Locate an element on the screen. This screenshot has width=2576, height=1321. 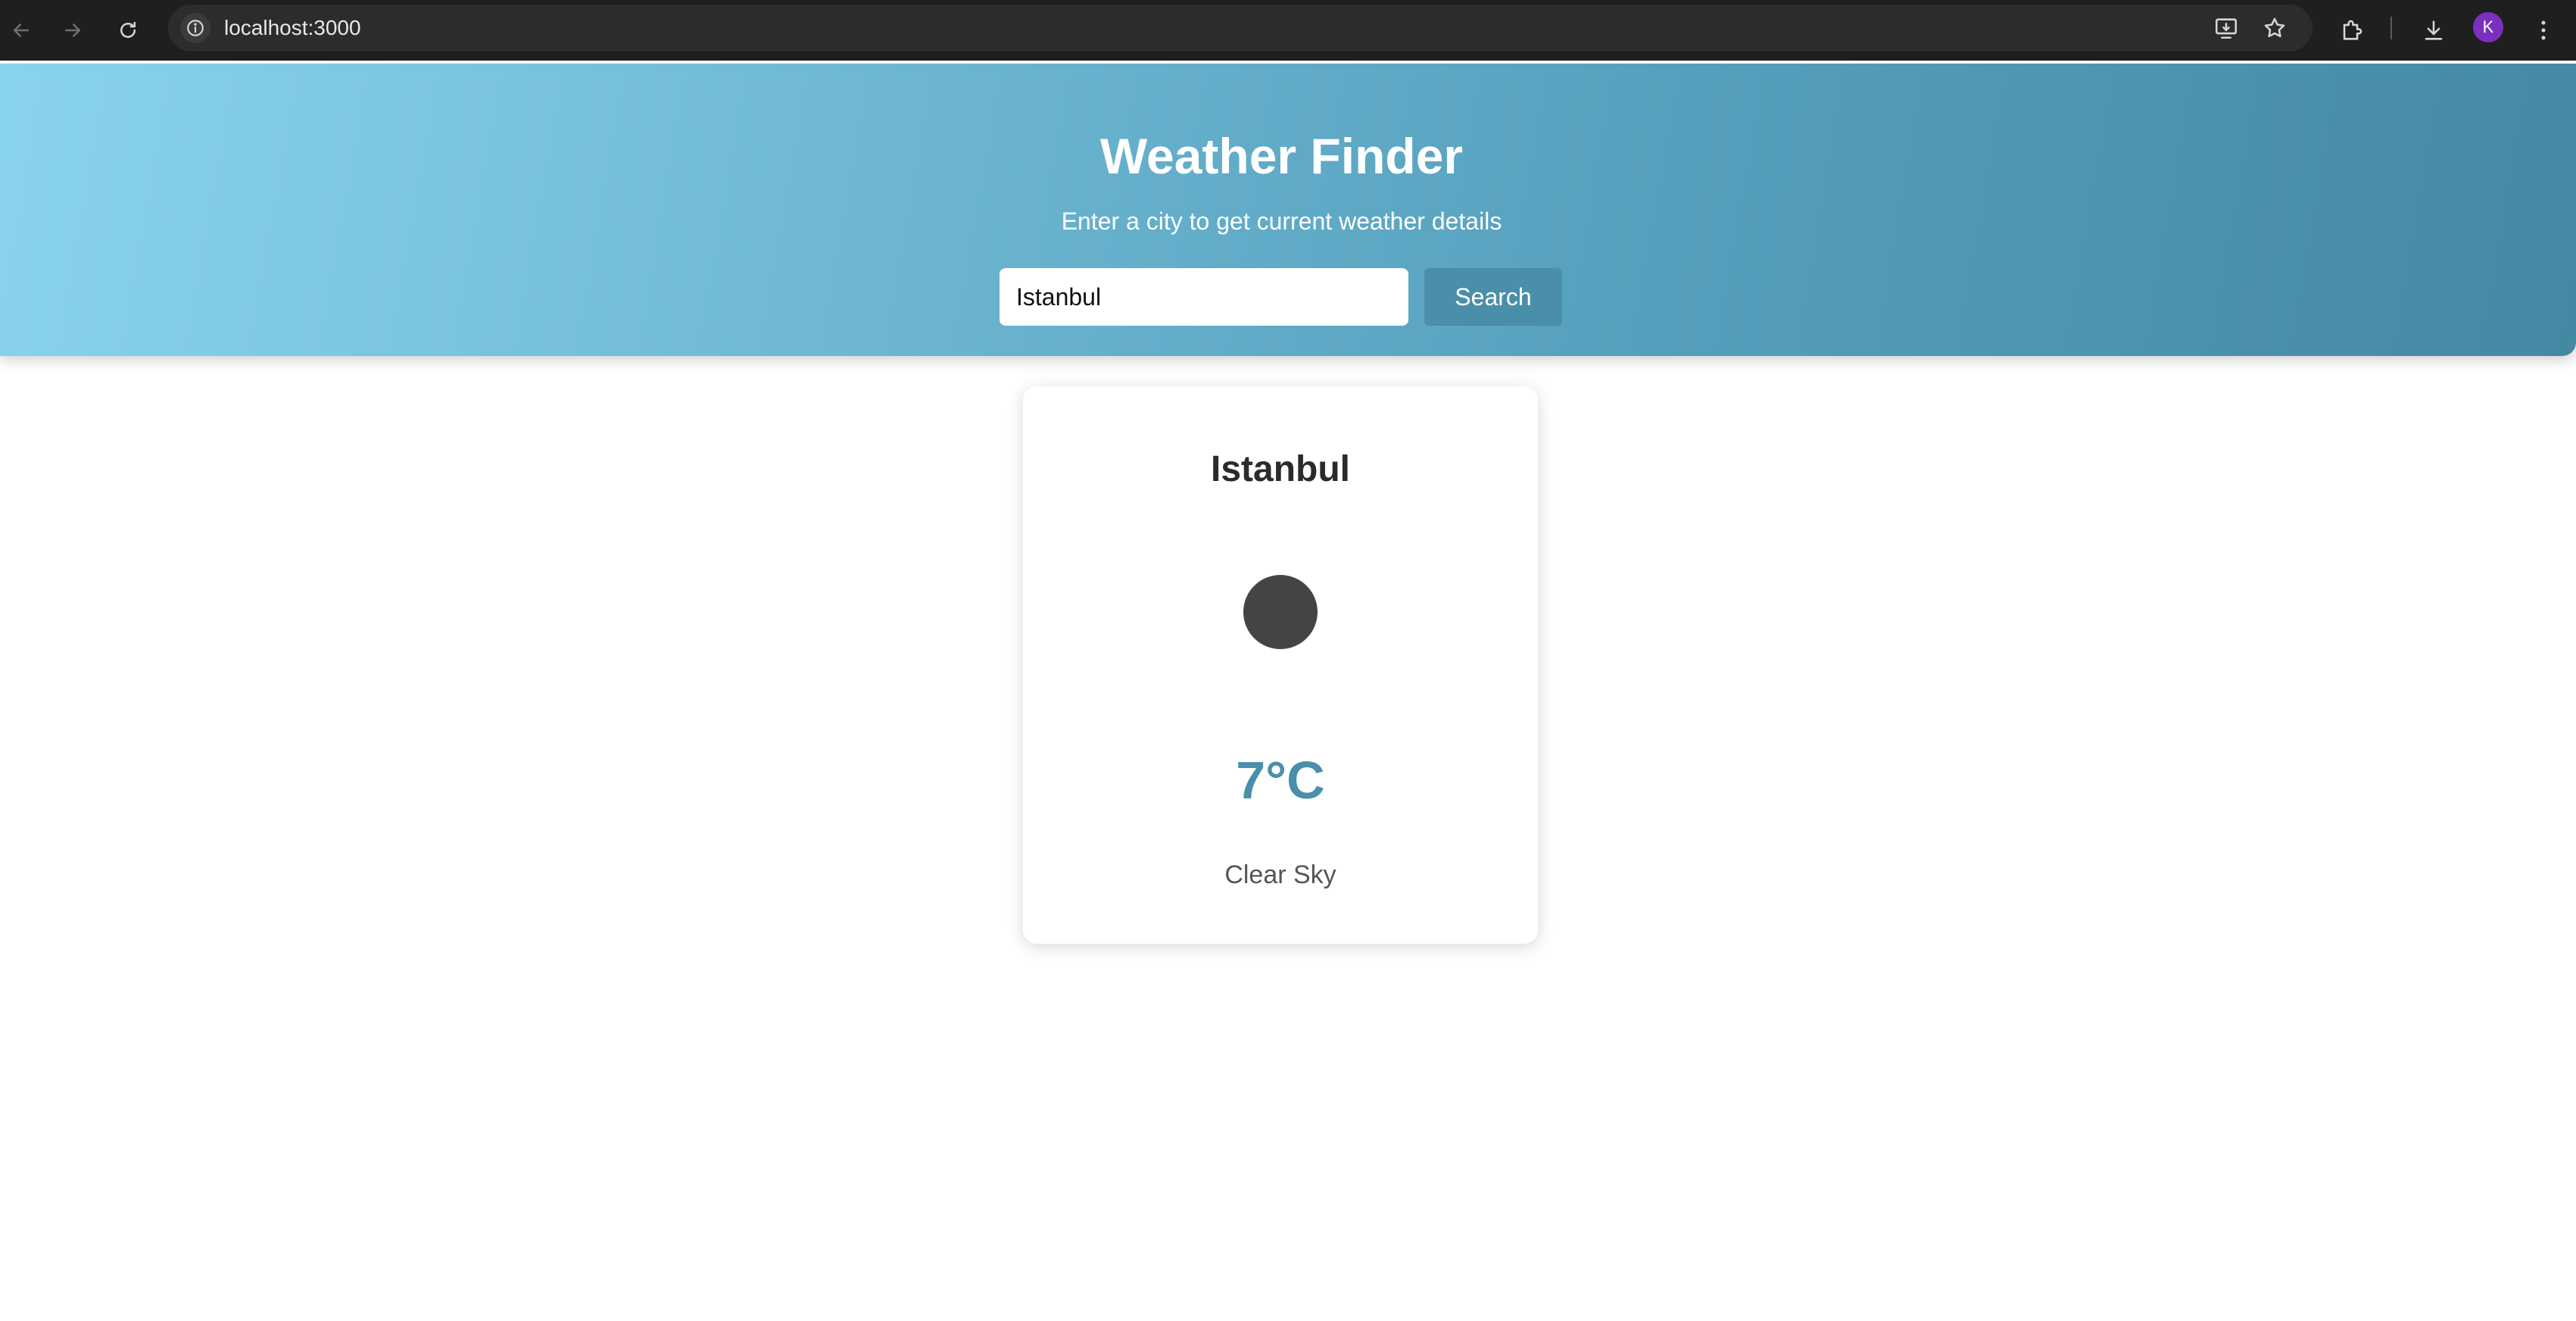
toolbar-divider is located at coordinates (2391, 28).